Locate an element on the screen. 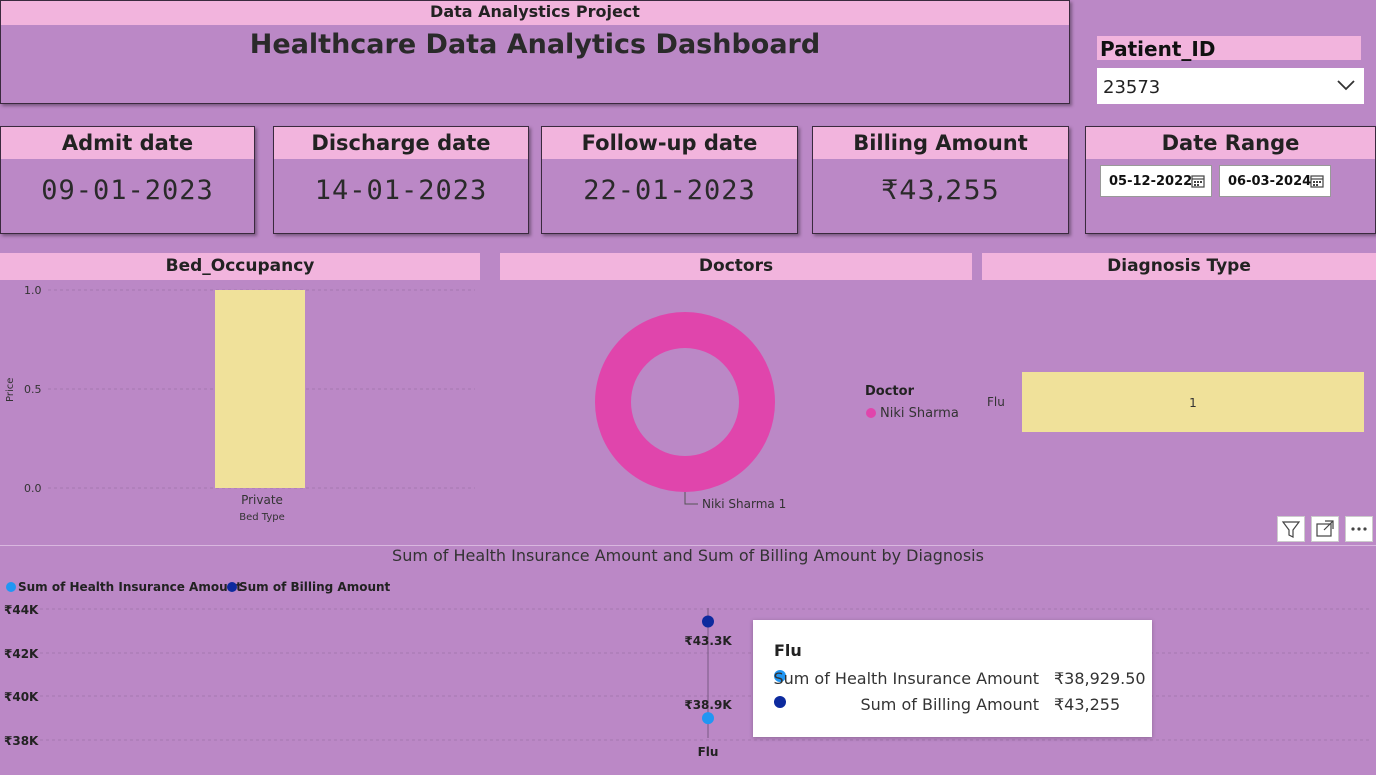  diagnosis-type-chart: Diagnosis Type Flu 1 is located at coordinates (1179, 392).